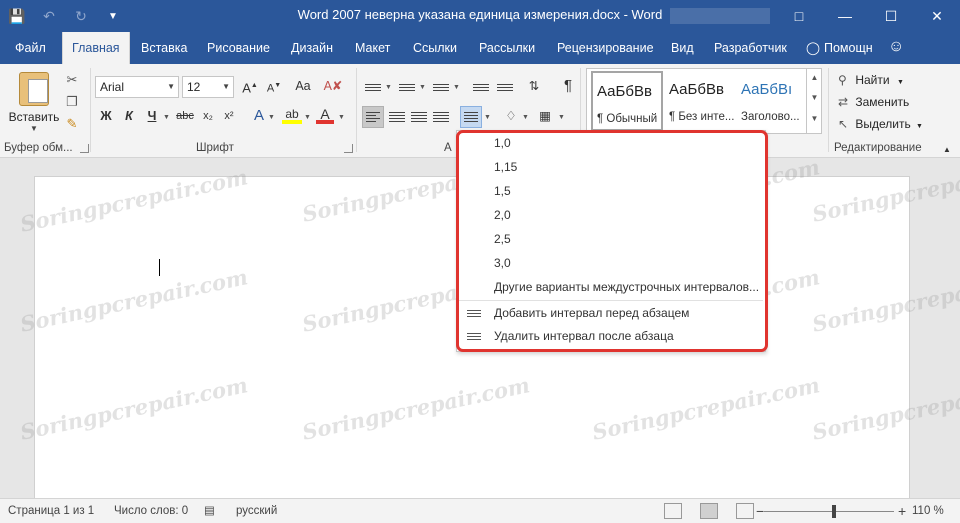 Image resolution: width=960 pixels, height=523 pixels. I want to click on style-normal: АаБбВв ¶ Обычный, so click(627, 101).